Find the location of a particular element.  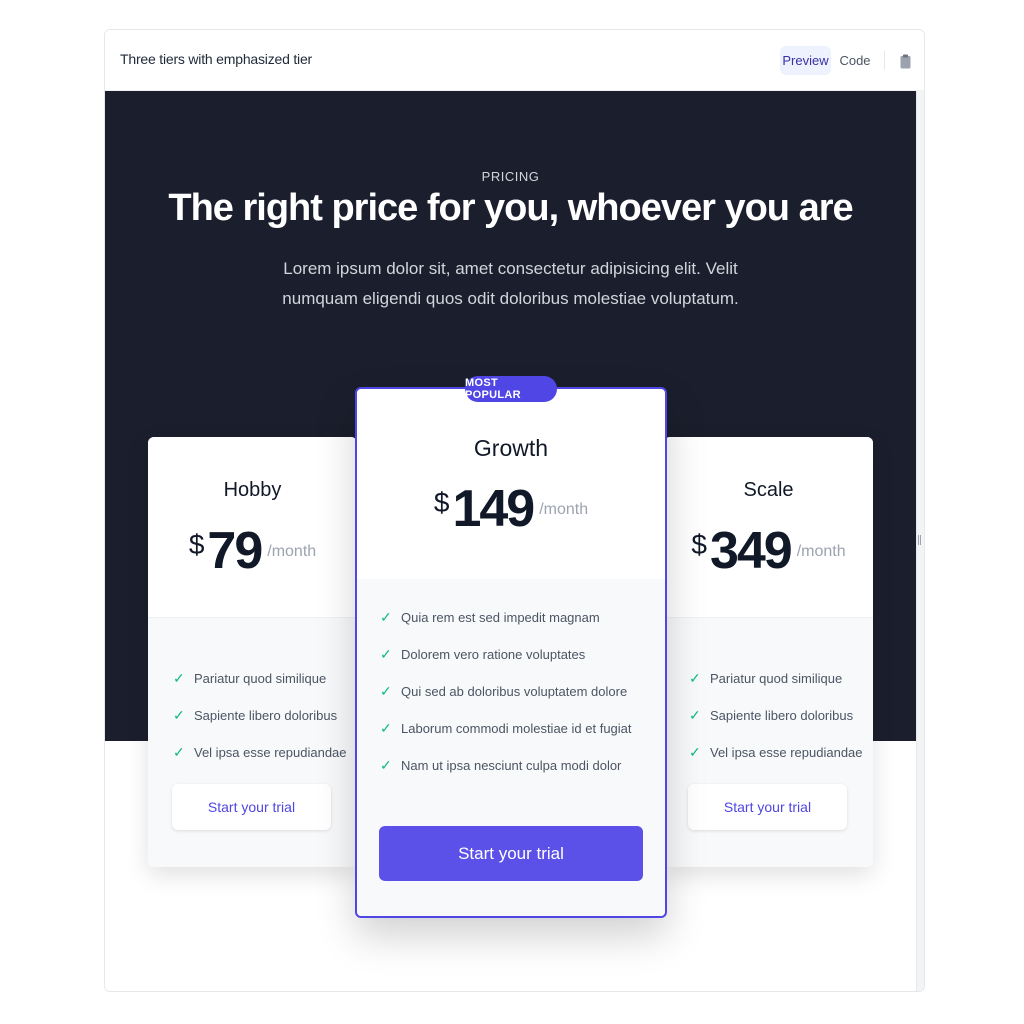

start-trial-button-scale: Start your trial is located at coordinates (767, 807).